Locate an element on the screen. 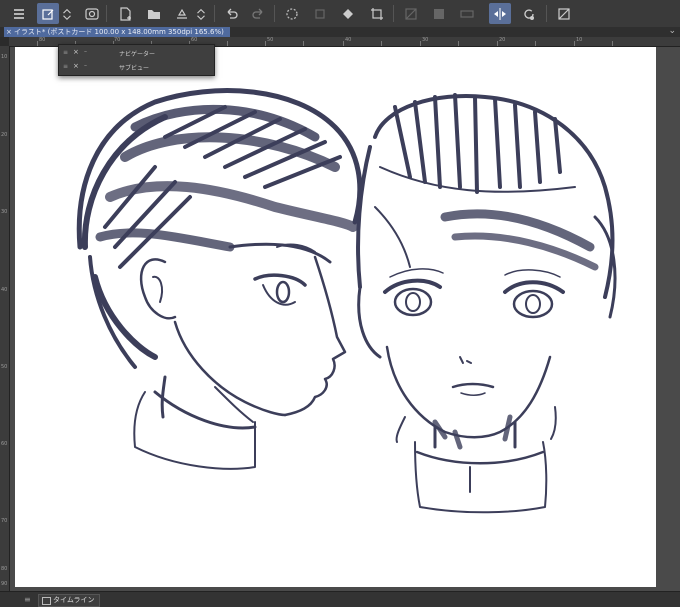  rotate-icon is located at coordinates (529, 13).